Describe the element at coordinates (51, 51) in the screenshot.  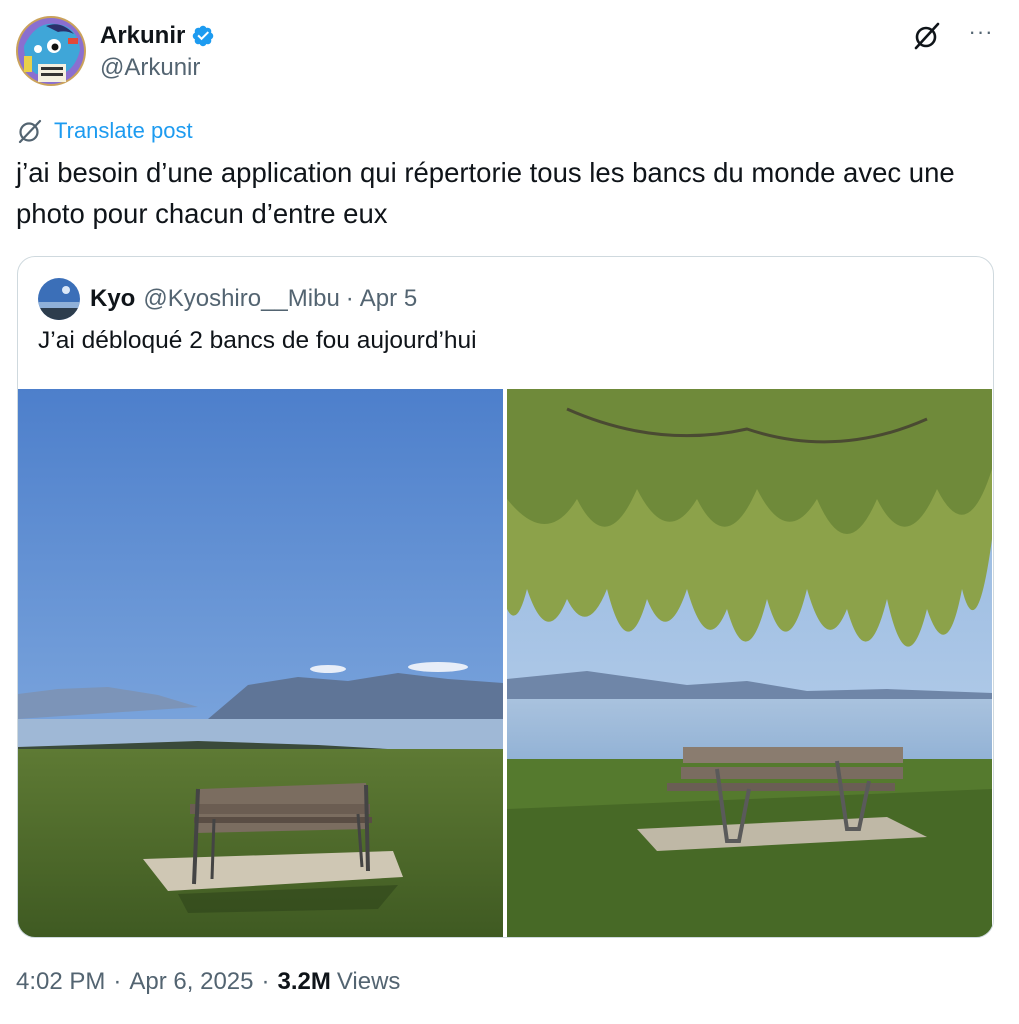
I see `author-avatar` at that location.